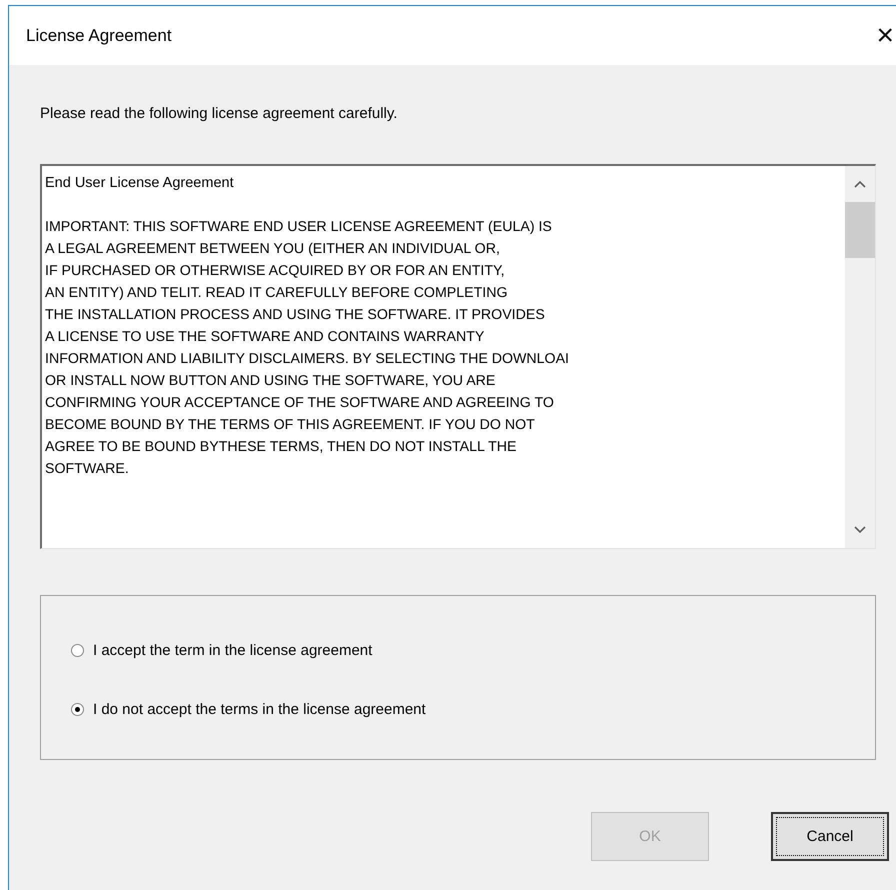  I want to click on license-text-line: SOFTWARE., so click(87, 469).